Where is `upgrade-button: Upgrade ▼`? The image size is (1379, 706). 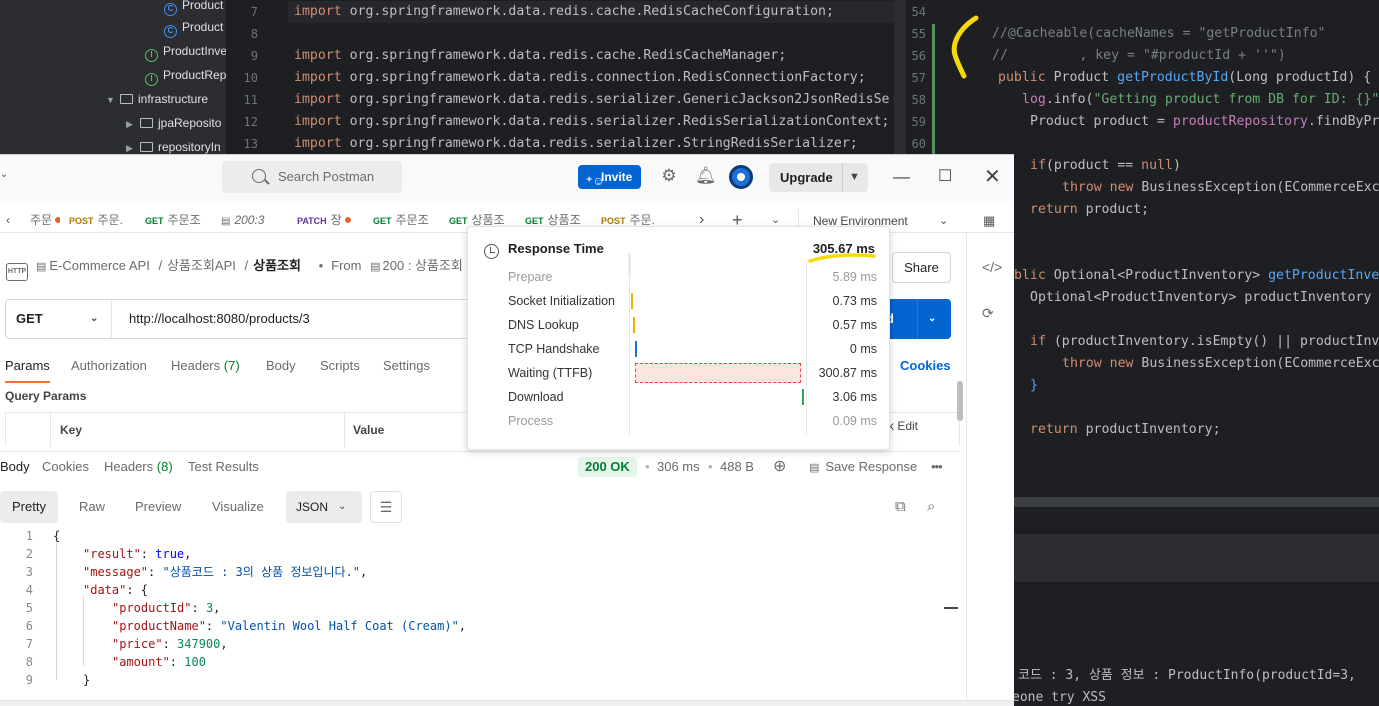 upgrade-button: Upgrade ▼ is located at coordinates (818, 177).